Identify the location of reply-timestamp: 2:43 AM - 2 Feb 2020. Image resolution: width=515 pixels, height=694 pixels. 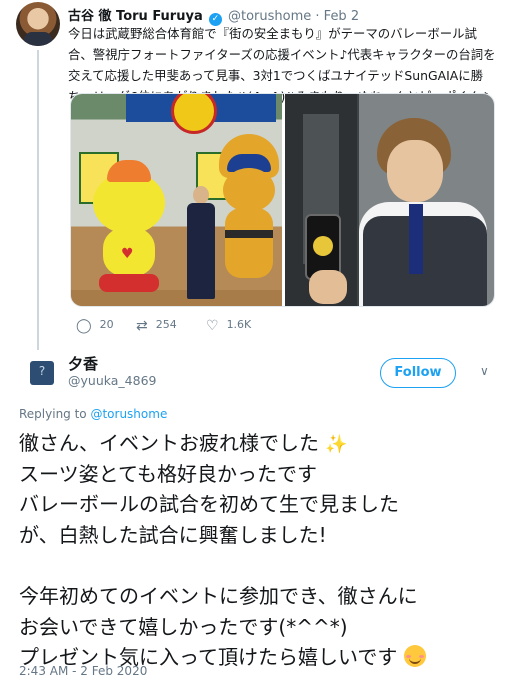
(83, 671).